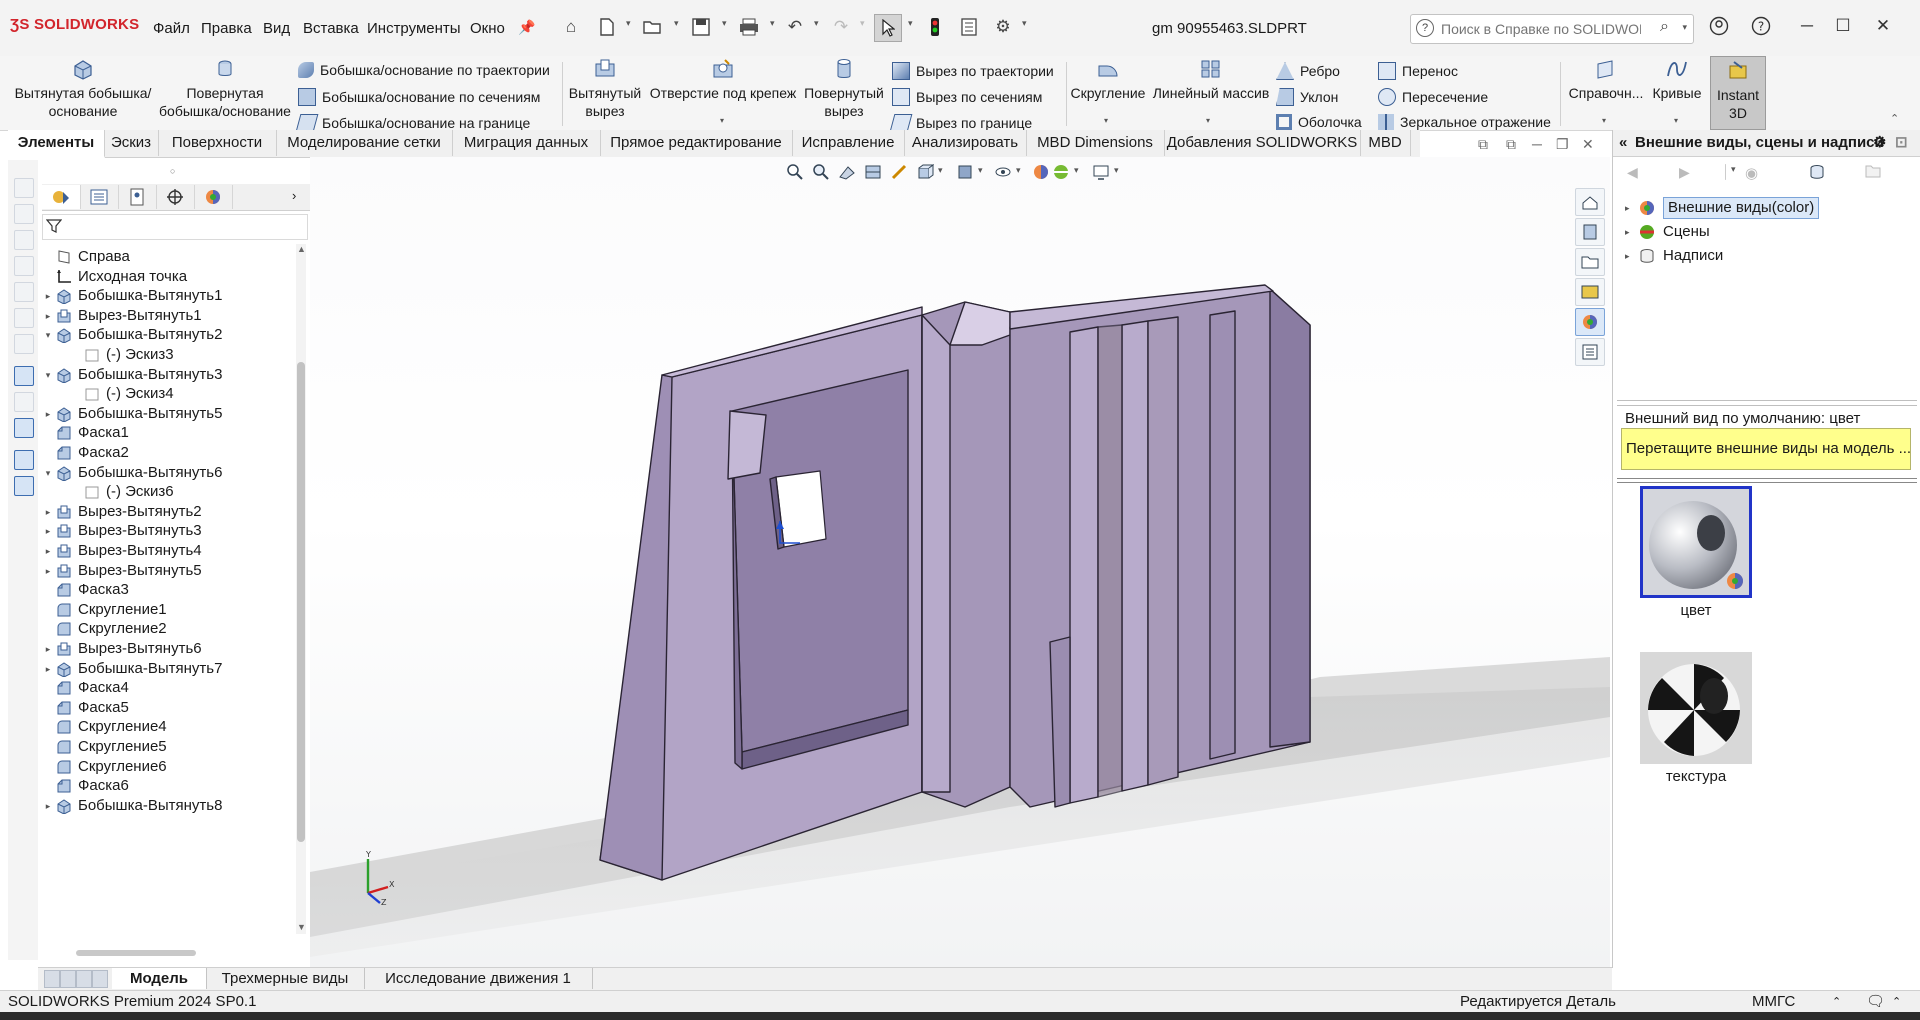 The image size is (1920, 1020). I want to click on view-palette-icon, so click(1590, 292).